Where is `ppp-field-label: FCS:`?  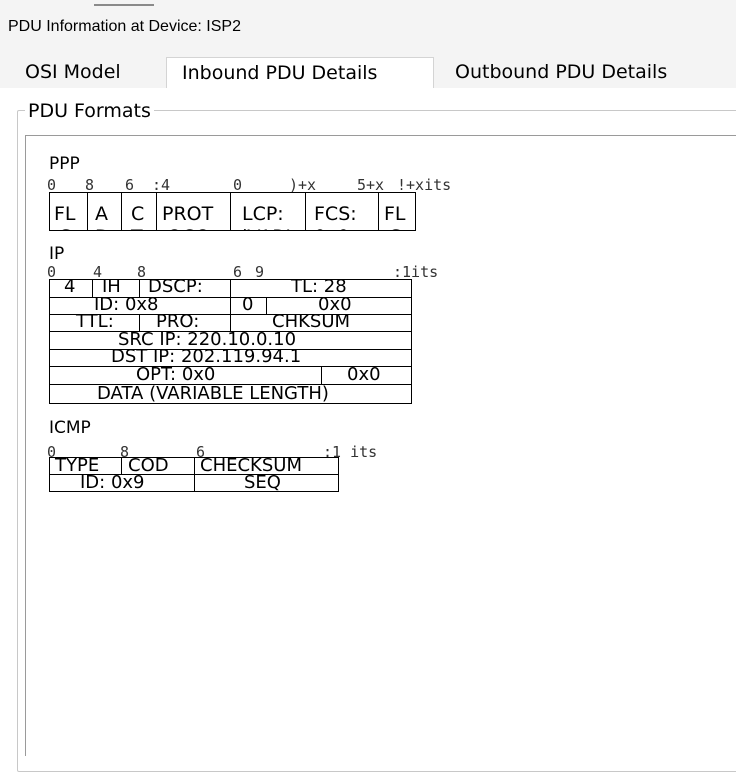
ppp-field-label: FCS: is located at coordinates (335, 214).